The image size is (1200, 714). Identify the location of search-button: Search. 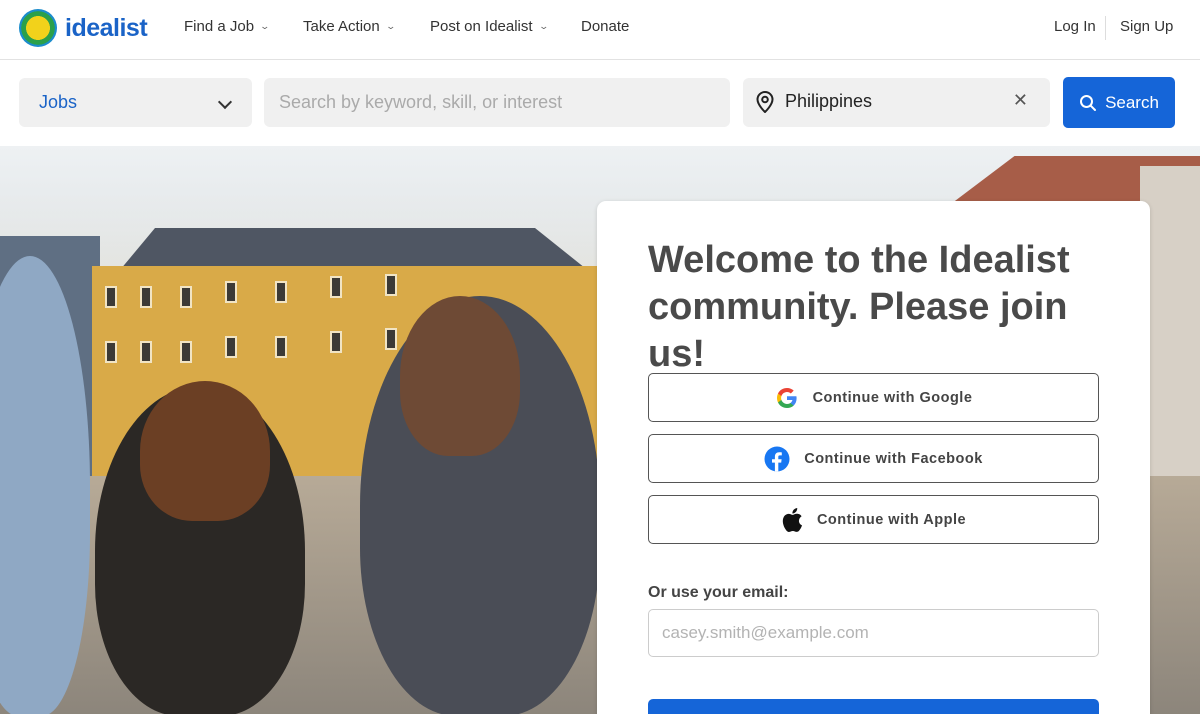
(1119, 102).